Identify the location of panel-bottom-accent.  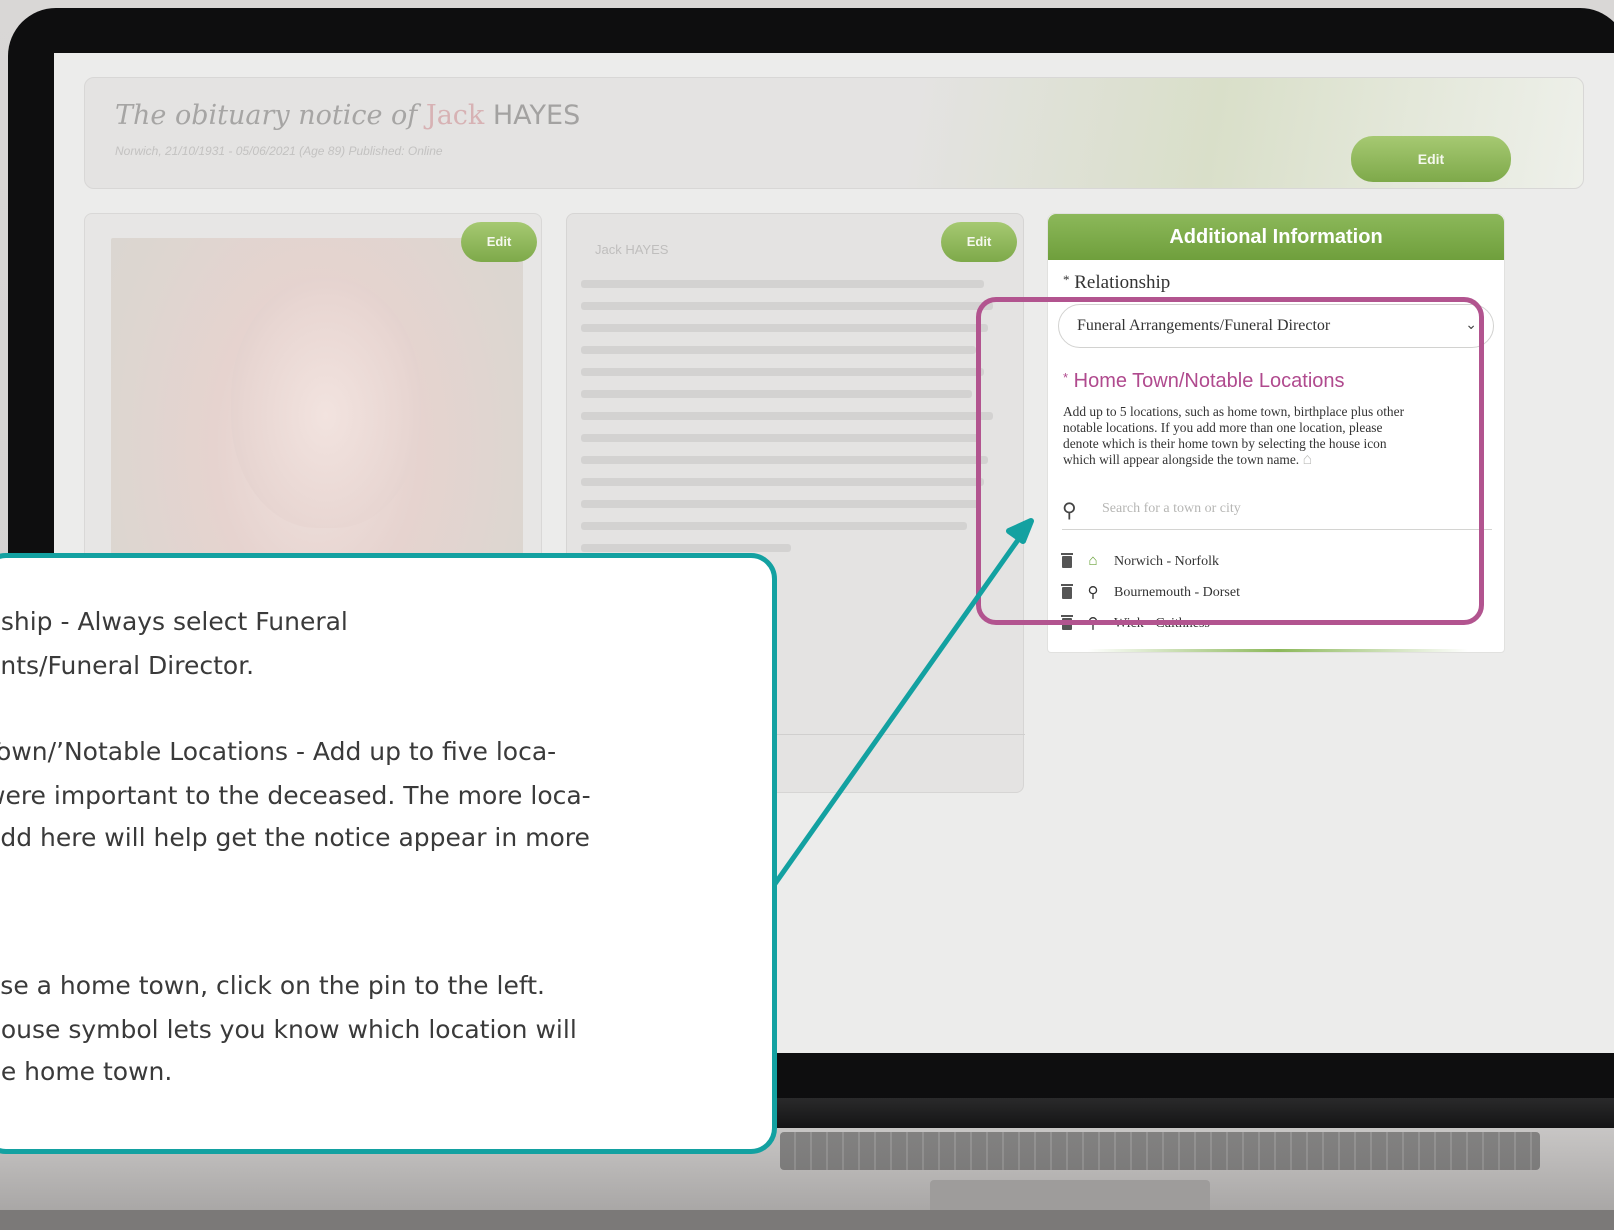
(1278, 650).